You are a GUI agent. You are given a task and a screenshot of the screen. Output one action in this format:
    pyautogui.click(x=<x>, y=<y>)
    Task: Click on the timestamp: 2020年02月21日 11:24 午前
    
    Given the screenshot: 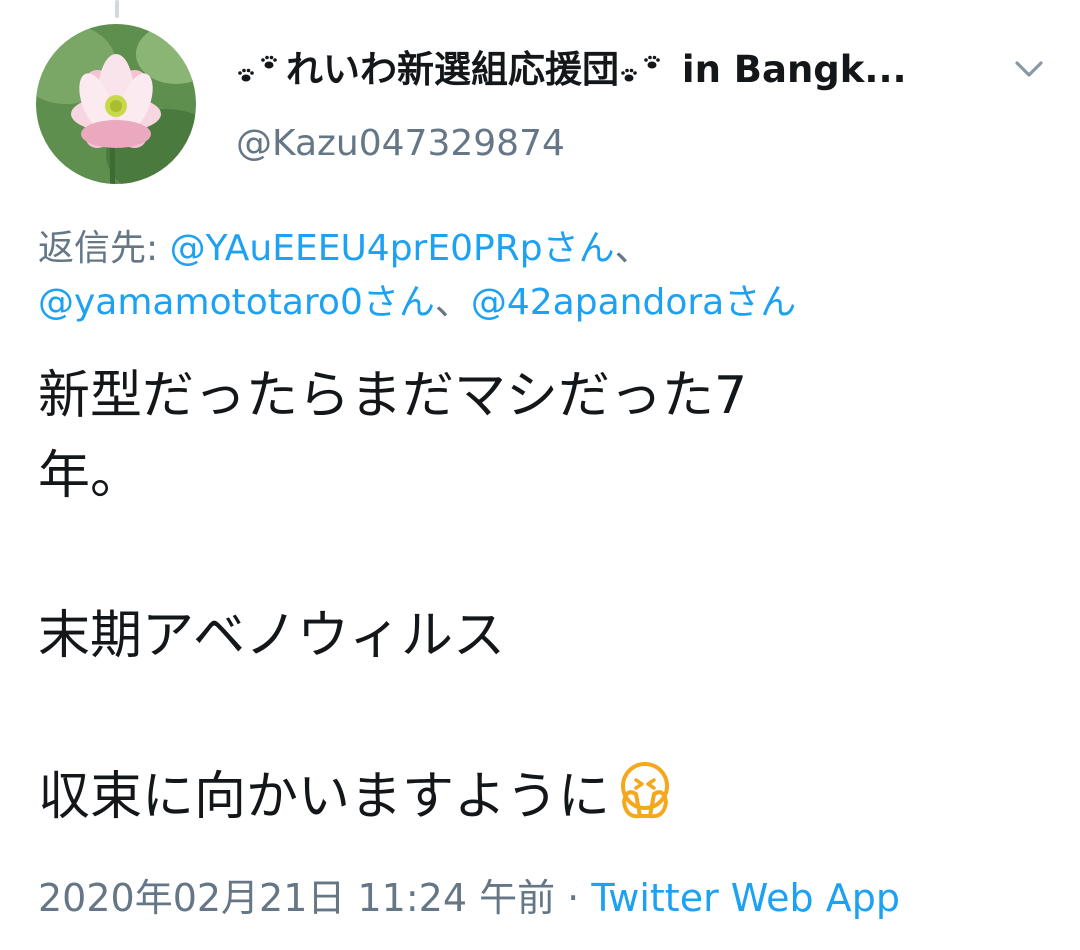 What is the action you would take?
    pyautogui.click(x=296, y=898)
    